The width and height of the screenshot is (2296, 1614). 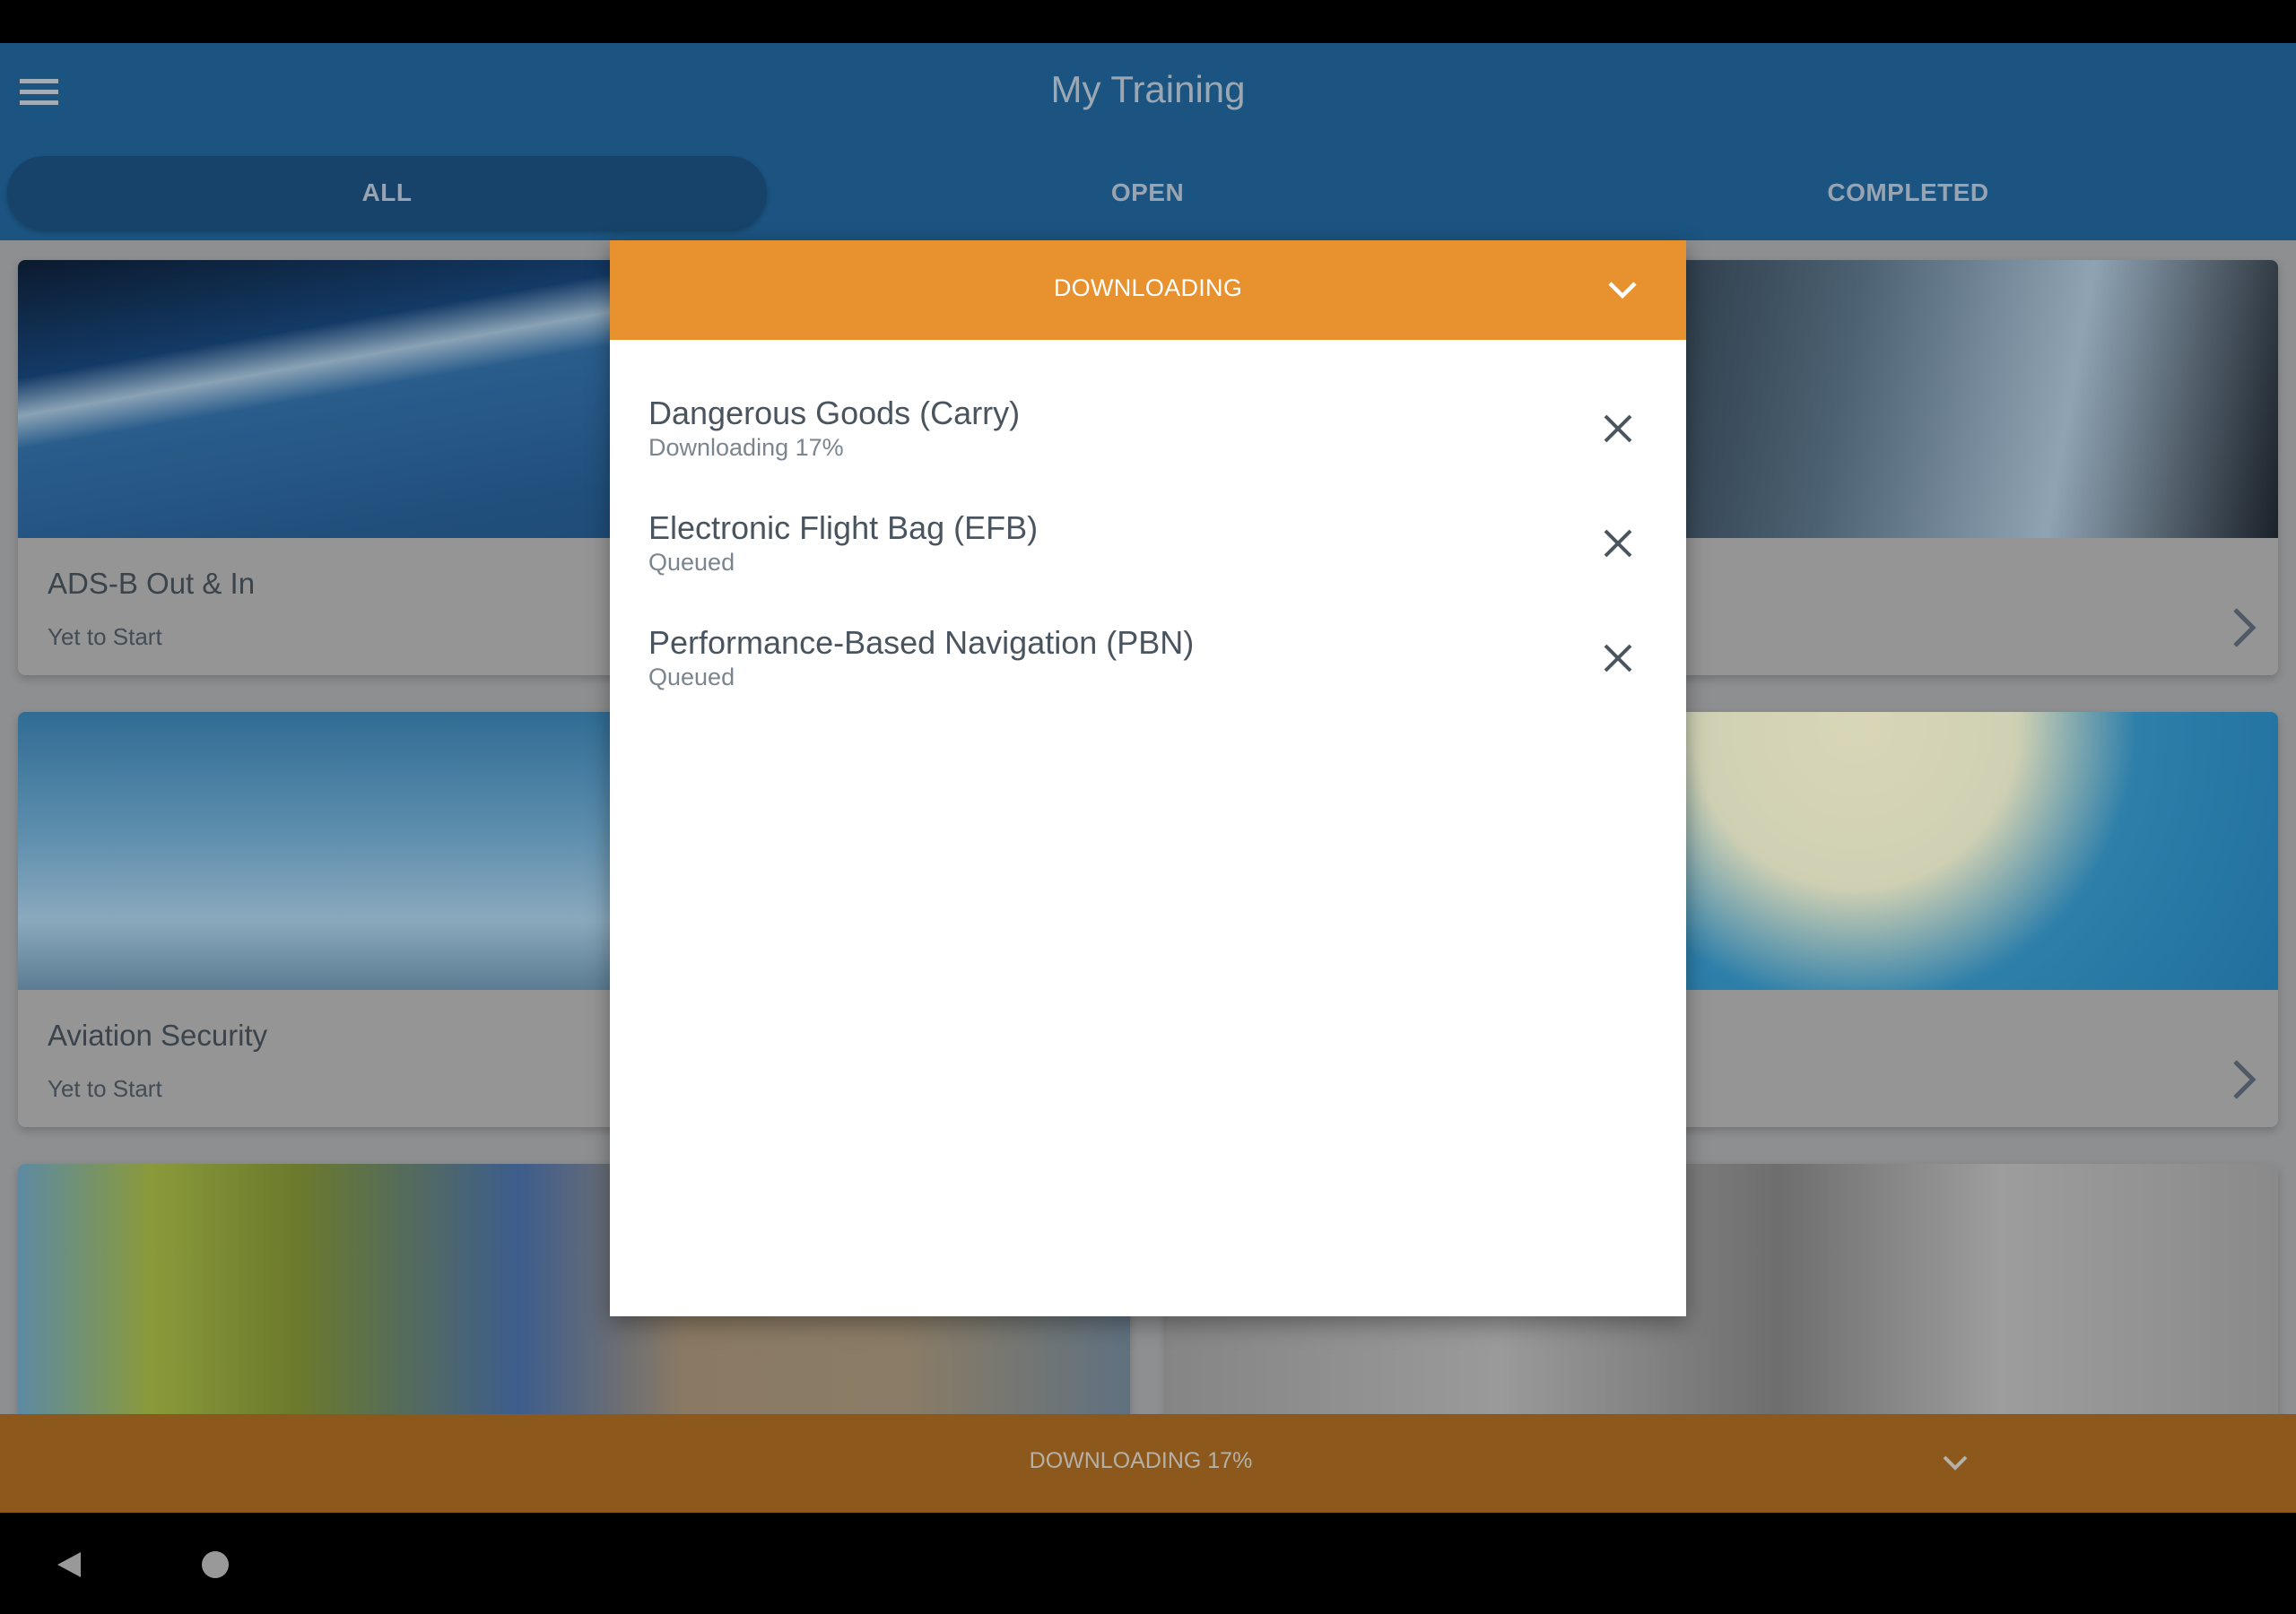 I want to click on dialog-title: DOWNLOADING, so click(x=1148, y=287).